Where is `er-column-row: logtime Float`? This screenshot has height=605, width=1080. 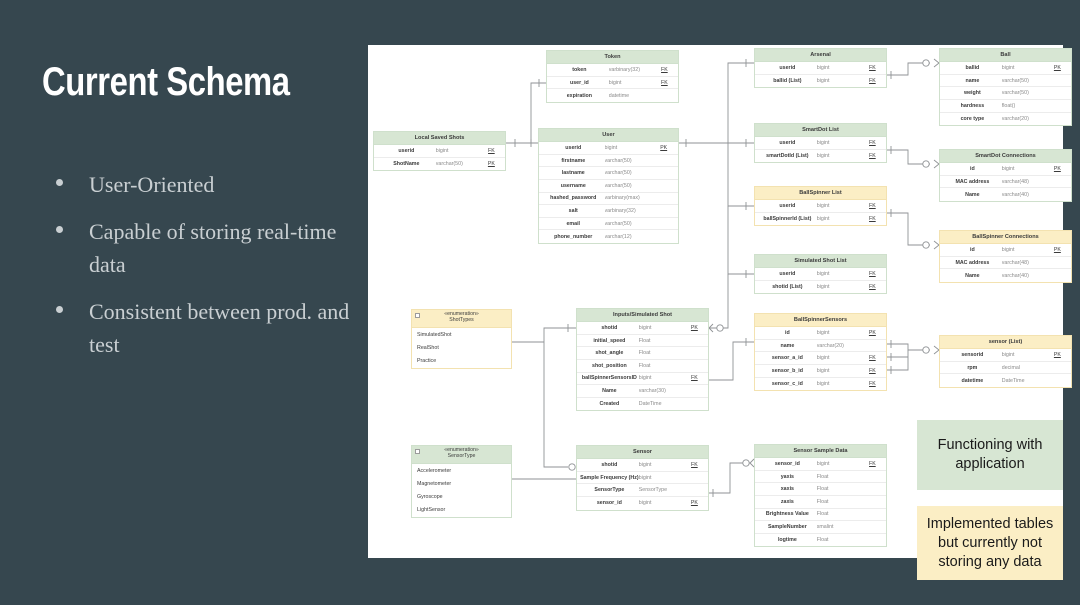 er-column-row: logtime Float is located at coordinates (820, 540).